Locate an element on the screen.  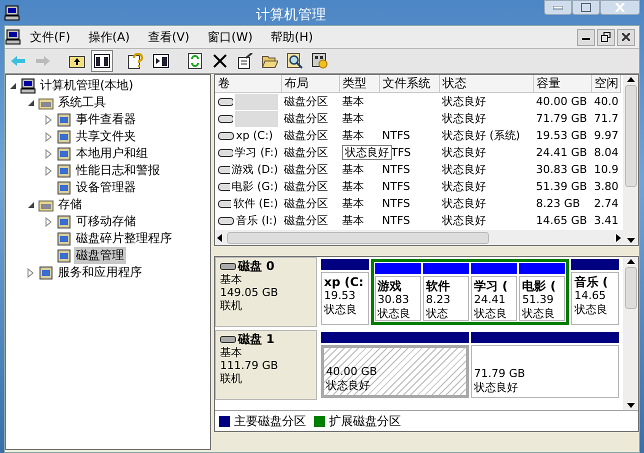
tree-item: 存储 is located at coordinates (70, 204).